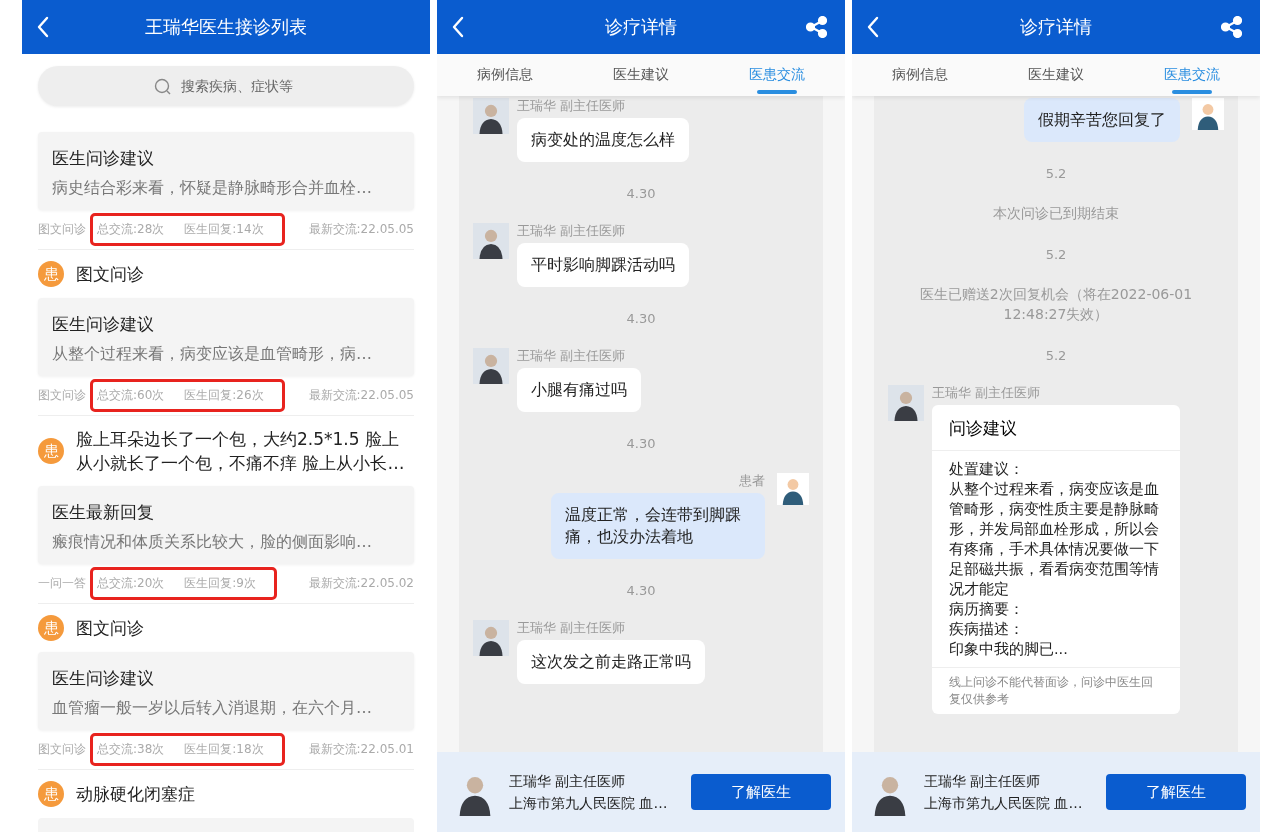 The height and width of the screenshot is (832, 1266). What do you see at coordinates (1056, 213) in the screenshot?
I see `system-notice: 本次问诊已到期结束` at bounding box center [1056, 213].